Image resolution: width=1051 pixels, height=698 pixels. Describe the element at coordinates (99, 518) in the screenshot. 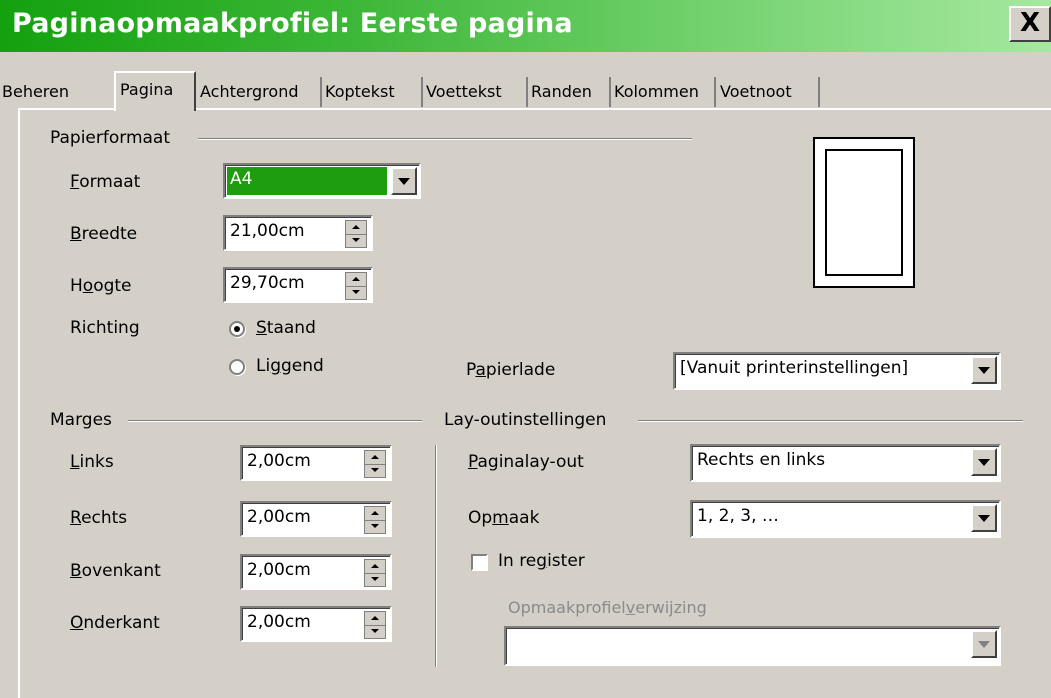

I see `right-margin-label: Rechts` at that location.